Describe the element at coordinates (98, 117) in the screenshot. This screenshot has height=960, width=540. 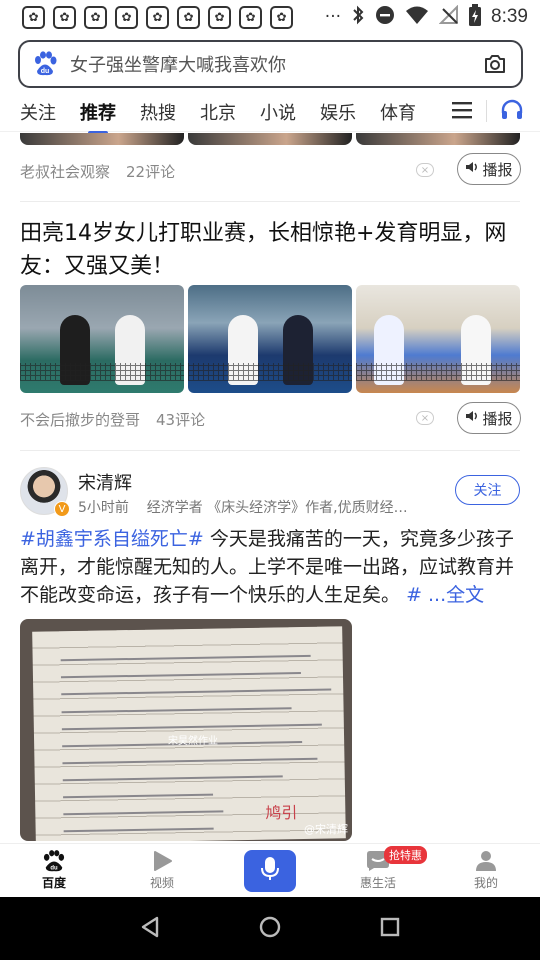
I see `tab-recommend: 推荐` at that location.